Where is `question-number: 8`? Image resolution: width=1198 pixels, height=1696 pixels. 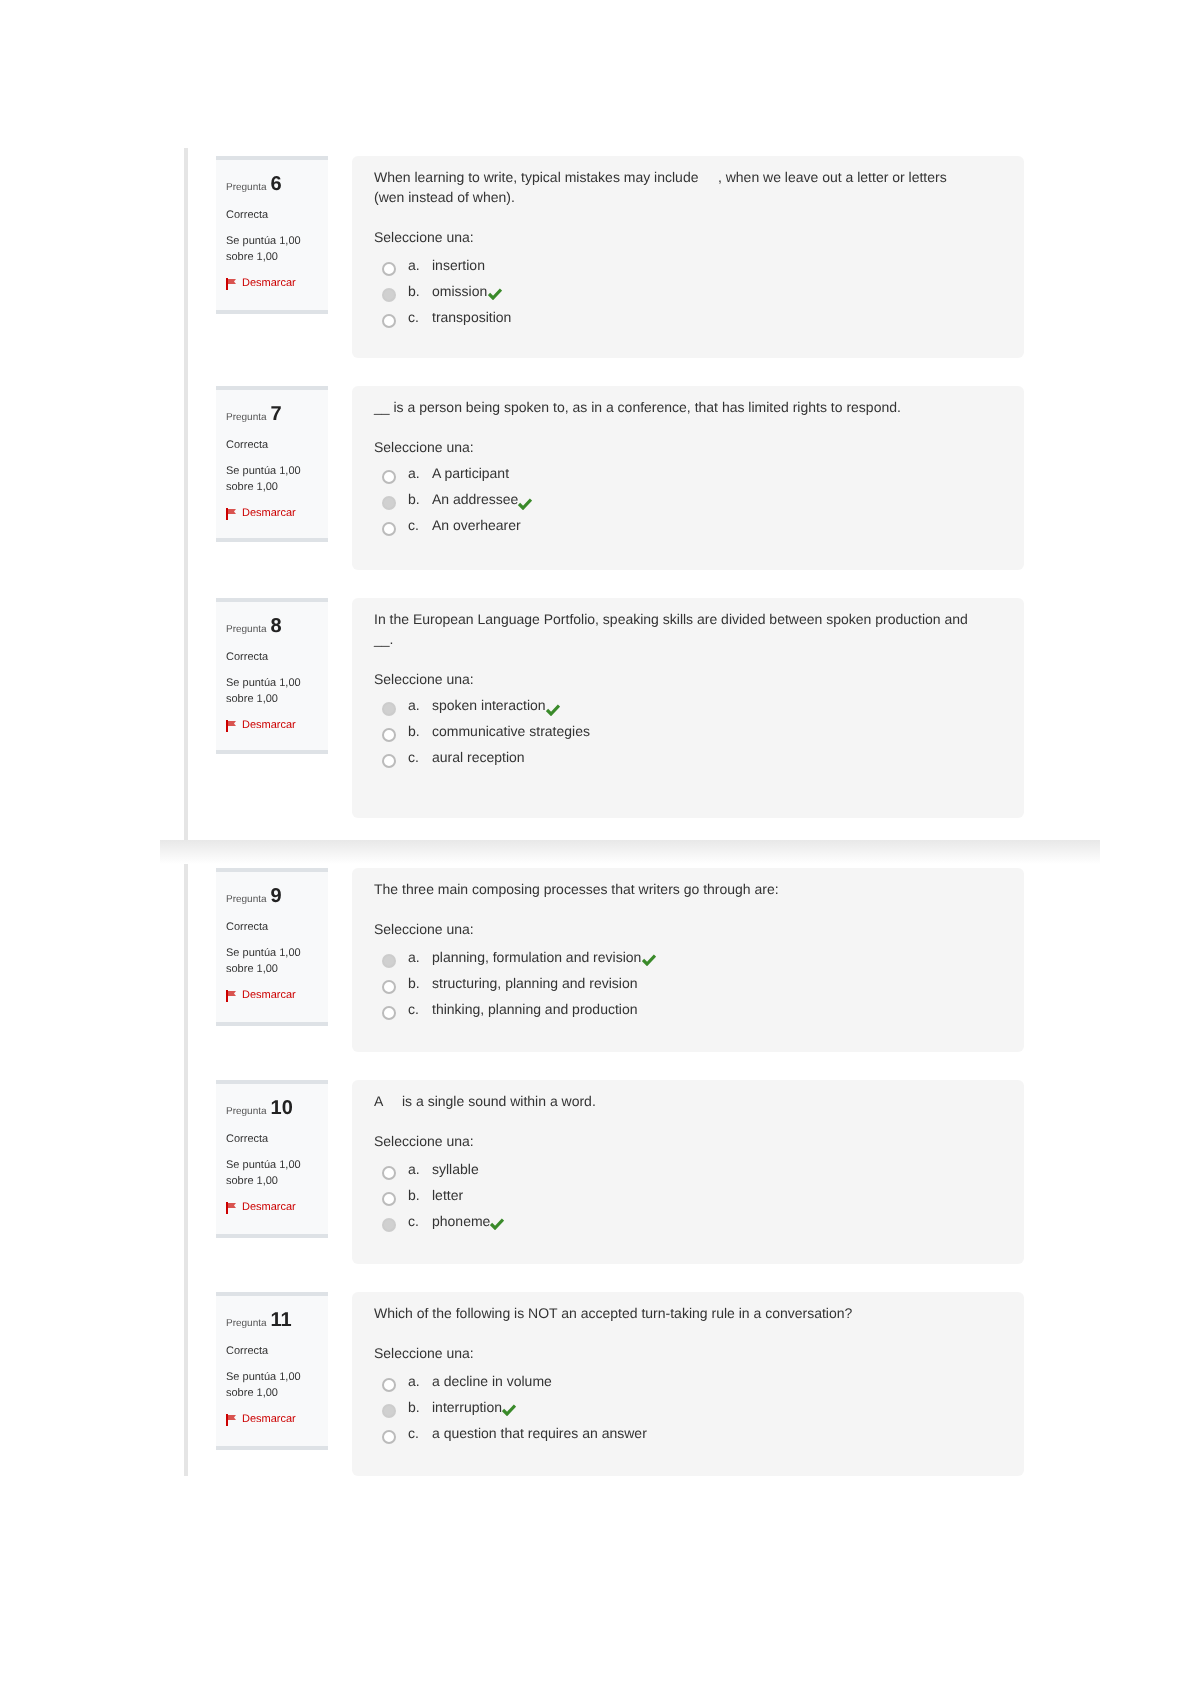 question-number: 8 is located at coordinates (276, 627).